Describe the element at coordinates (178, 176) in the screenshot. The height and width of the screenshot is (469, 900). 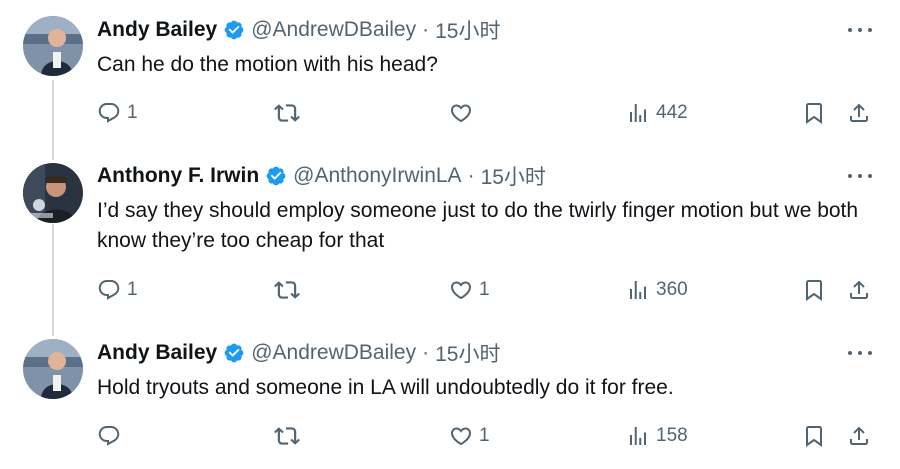
I see `author-name: Anthony F. Irwin` at that location.